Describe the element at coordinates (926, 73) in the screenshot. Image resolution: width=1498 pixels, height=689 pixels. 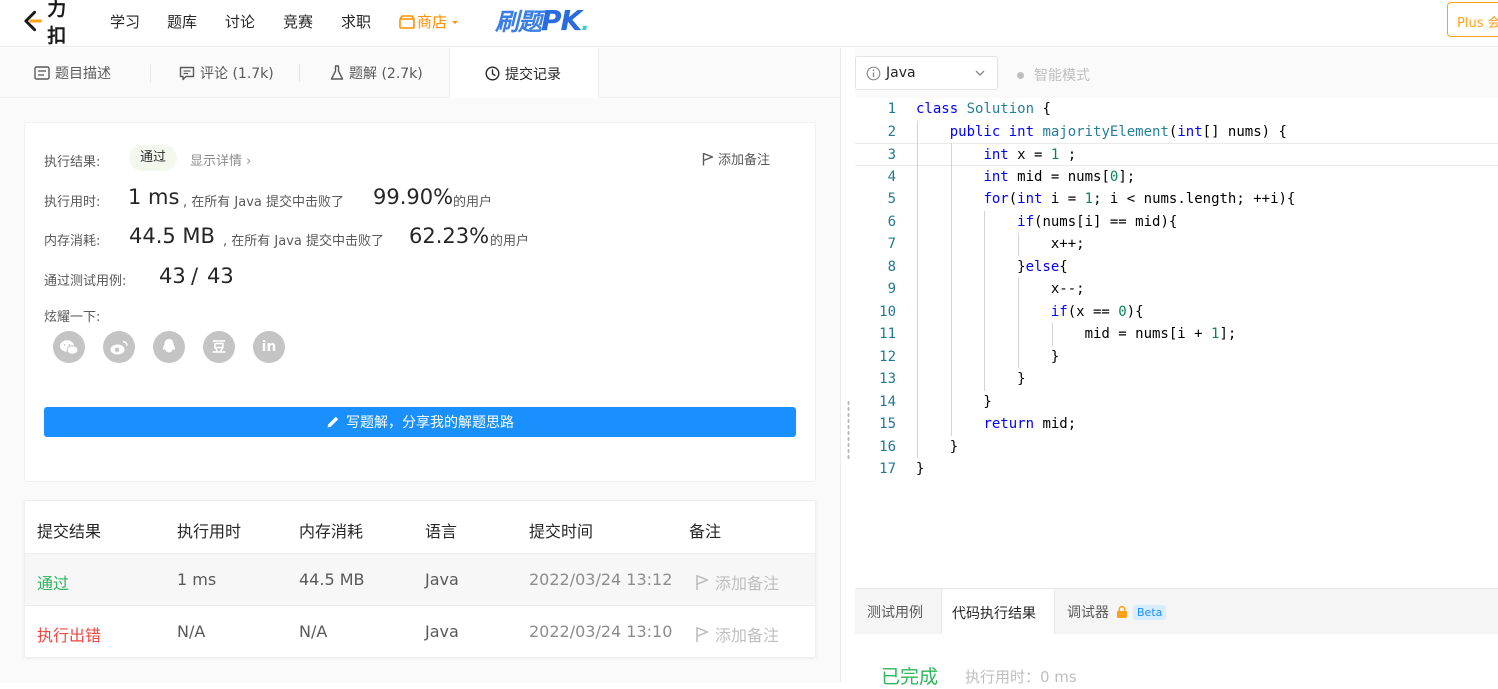
I see `language-select: Java` at that location.